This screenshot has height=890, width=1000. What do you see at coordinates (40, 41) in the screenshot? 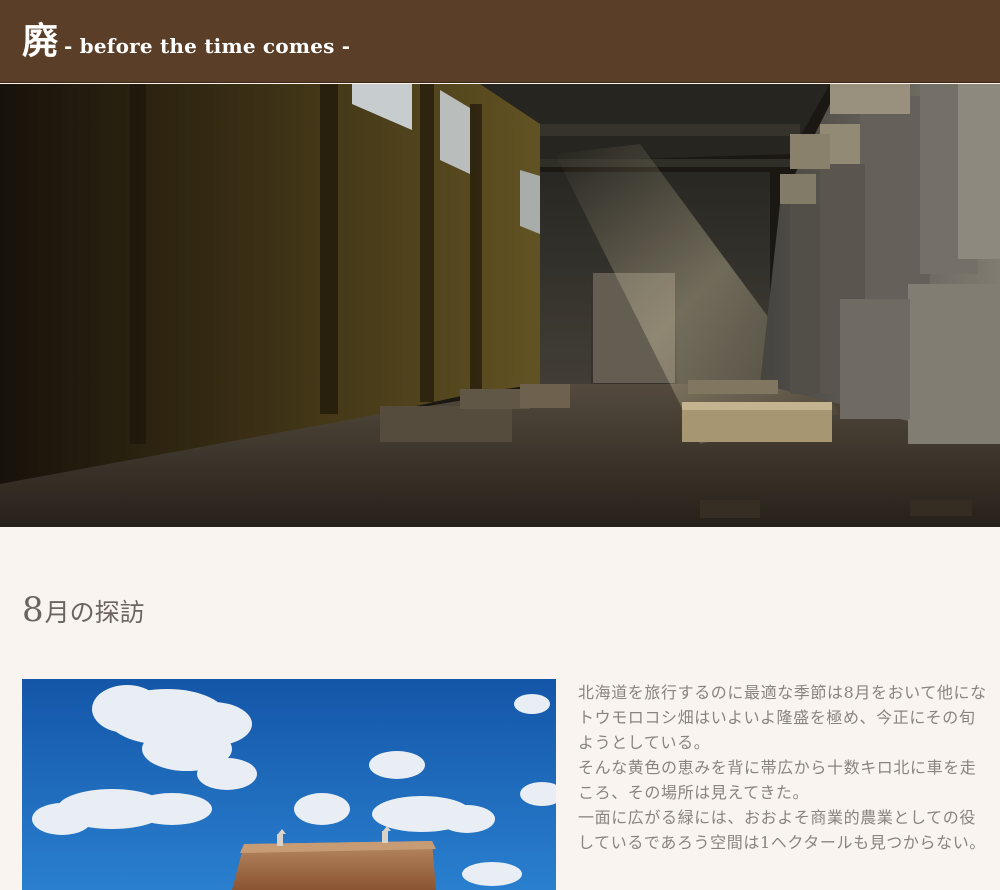
I see `site-logo-kanji: 廃` at bounding box center [40, 41].